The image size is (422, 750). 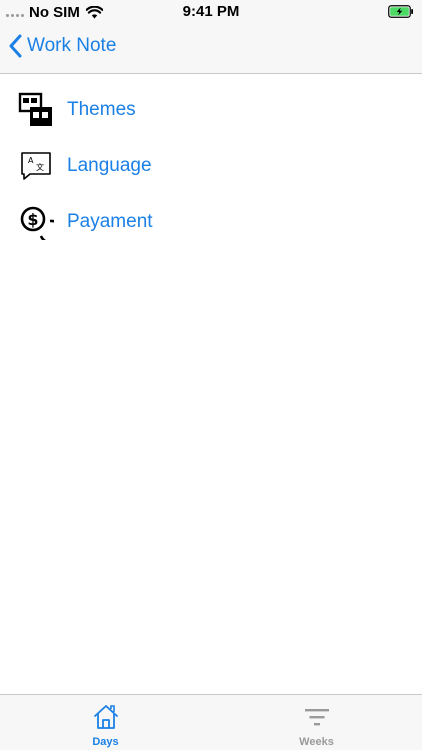 What do you see at coordinates (109, 165) in the screenshot?
I see `menu-item-label: Language` at bounding box center [109, 165].